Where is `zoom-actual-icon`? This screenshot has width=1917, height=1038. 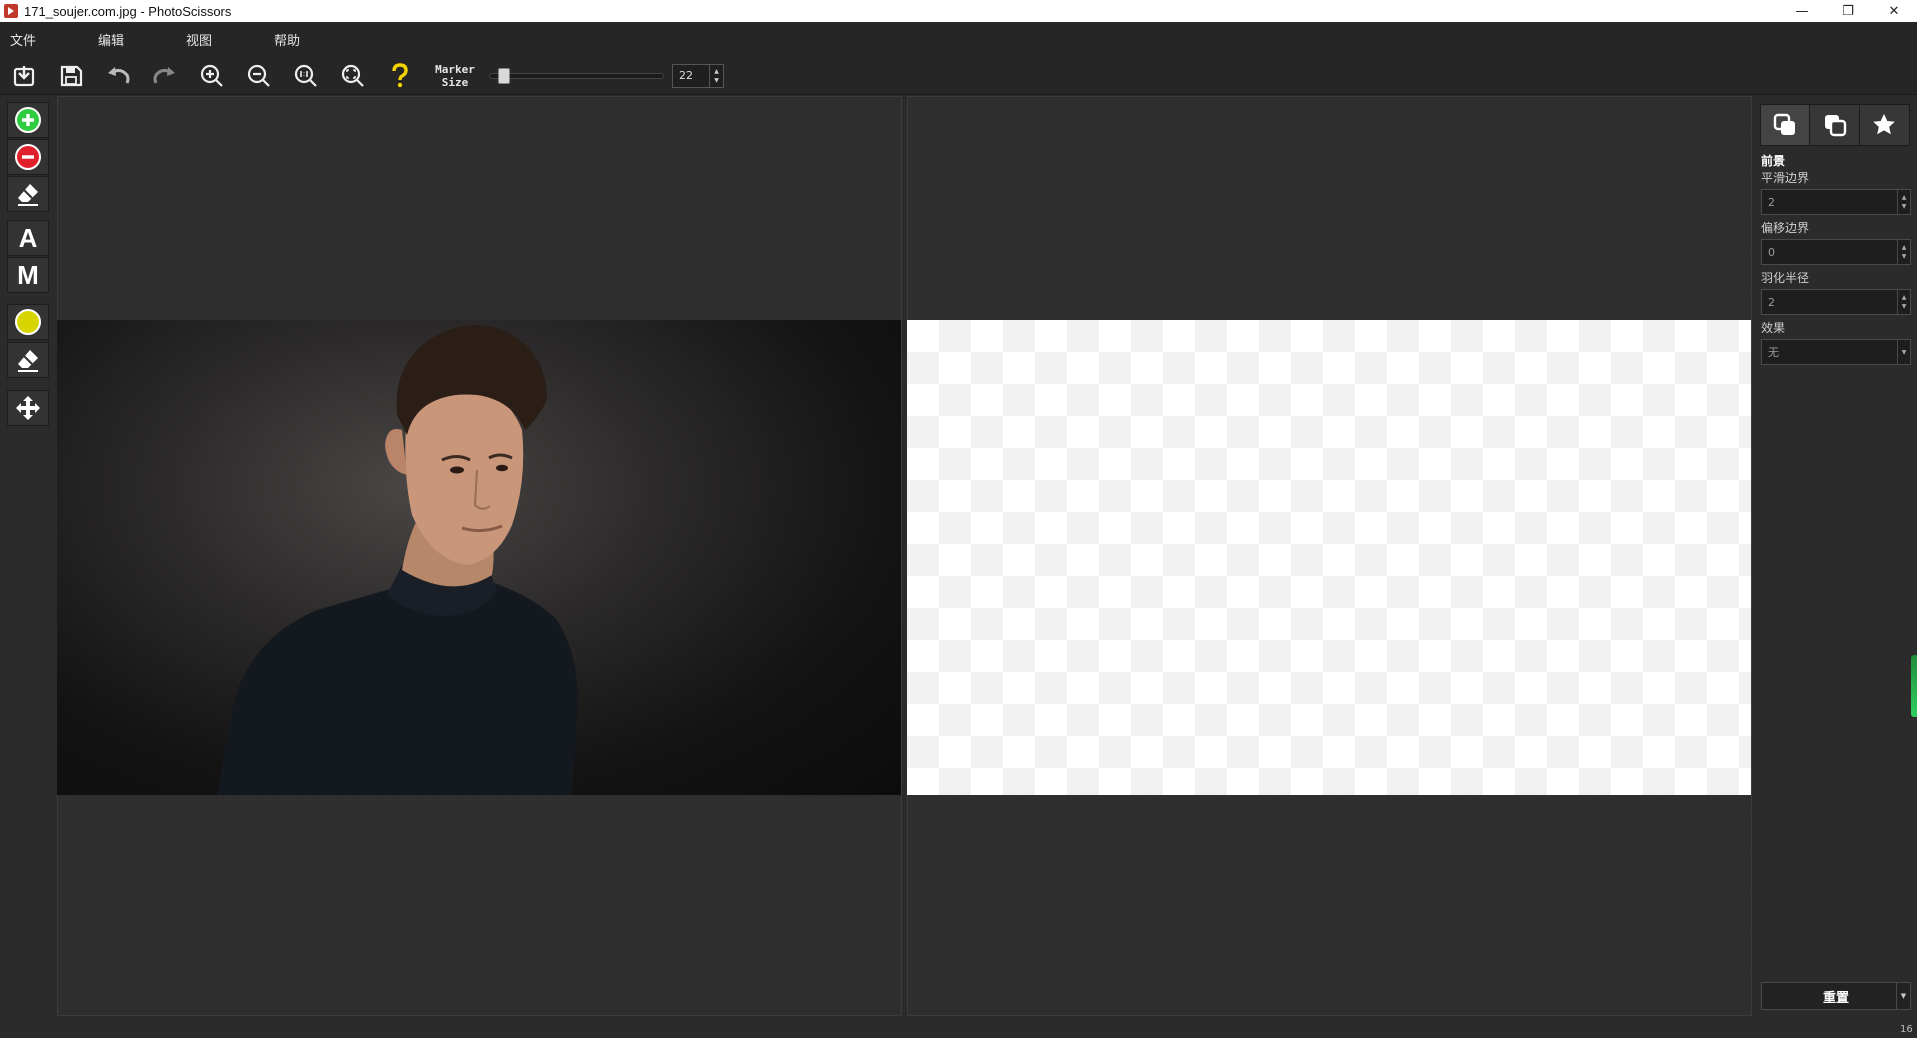
zoom-actual-icon is located at coordinates (305, 75).